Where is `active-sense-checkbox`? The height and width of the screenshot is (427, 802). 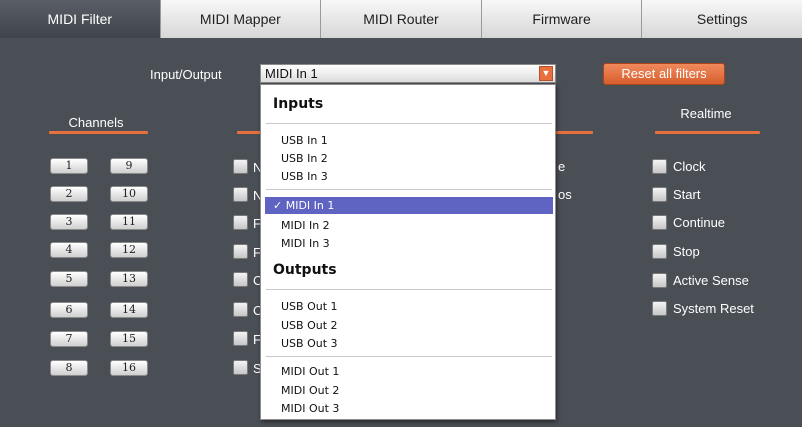 active-sense-checkbox is located at coordinates (659, 280).